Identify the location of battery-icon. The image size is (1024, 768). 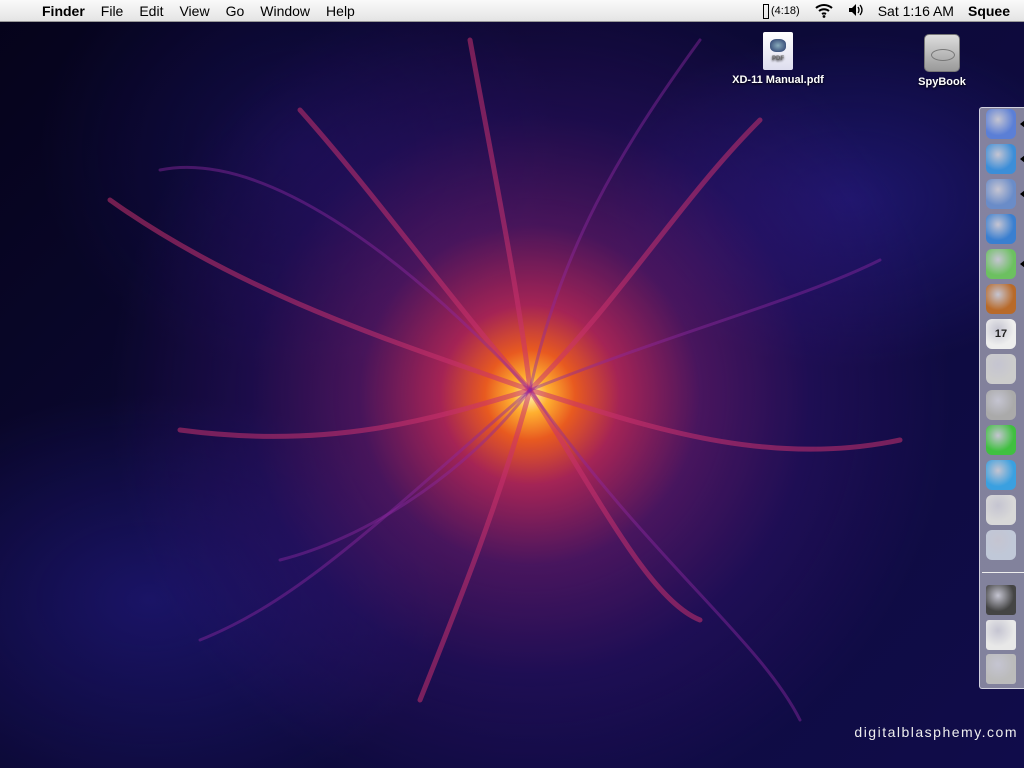
(765, 11).